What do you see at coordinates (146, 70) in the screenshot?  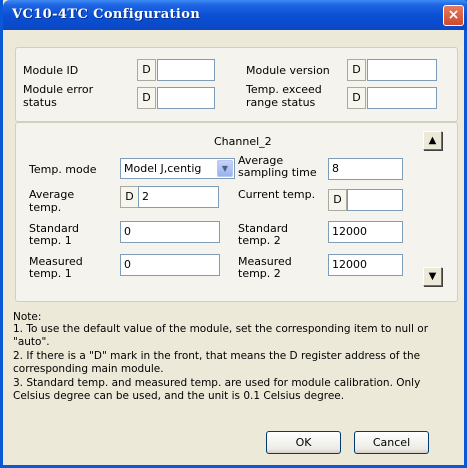 I see `module-id-prefix: D` at bounding box center [146, 70].